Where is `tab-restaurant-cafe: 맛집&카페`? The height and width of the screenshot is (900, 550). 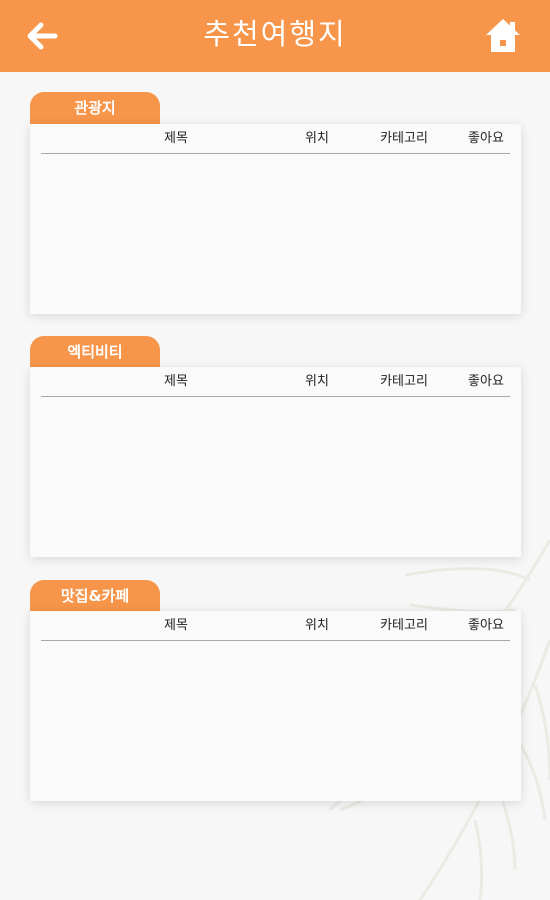 tab-restaurant-cafe: 맛집&카페 is located at coordinates (95, 596).